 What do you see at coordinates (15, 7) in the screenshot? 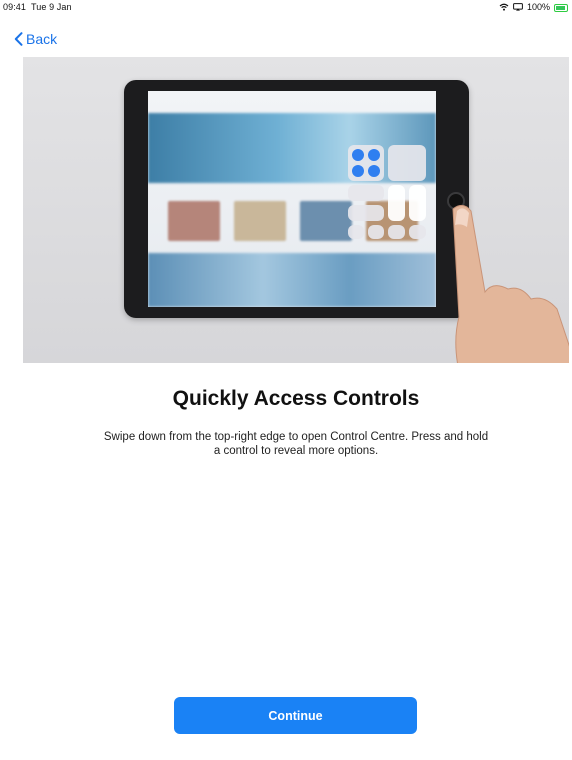
I see `status-time: 09:41` at bounding box center [15, 7].